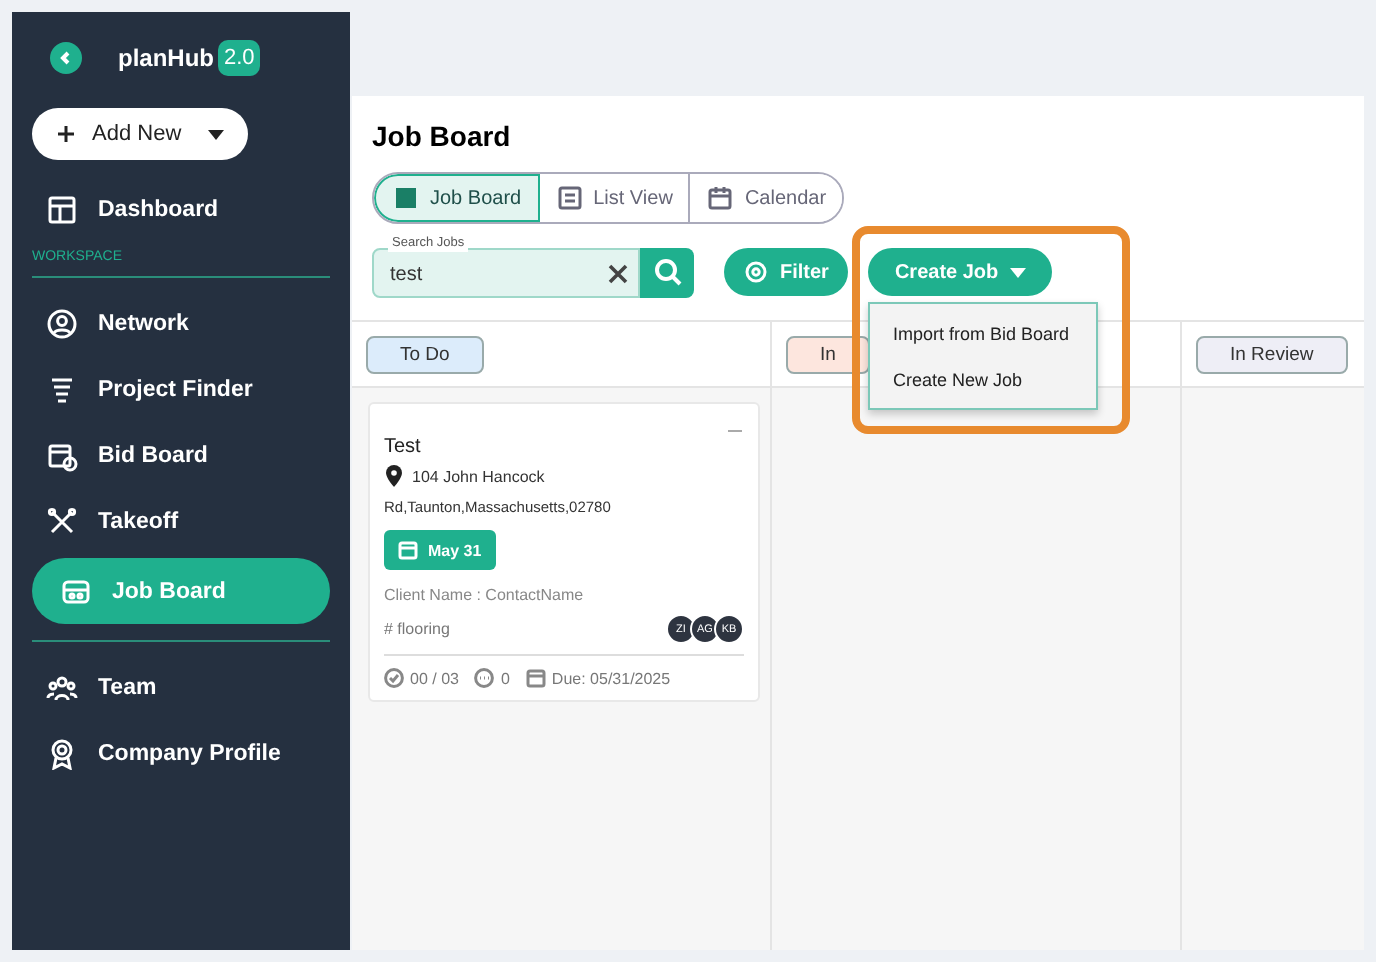 The image size is (1376, 962). I want to click on check-circle-icon, so click(394, 678).